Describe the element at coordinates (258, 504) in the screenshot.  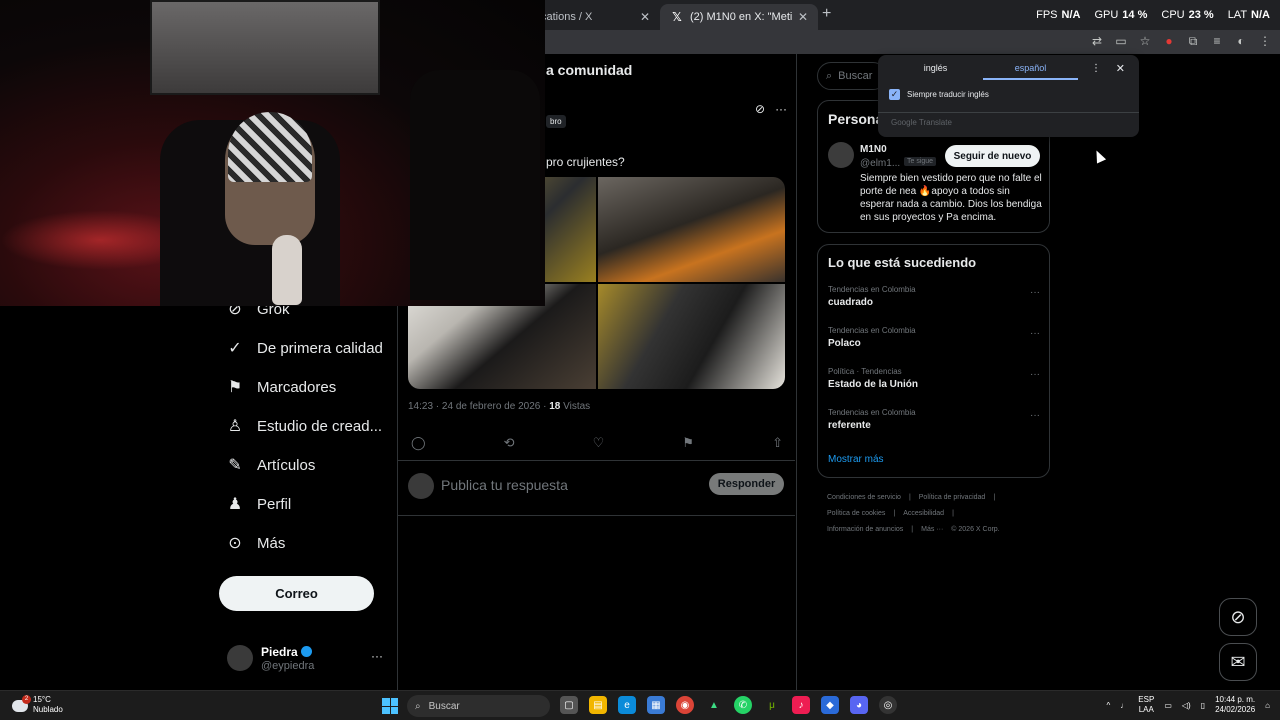
I see `nav-item-profile: ♟ Perfil` at that location.